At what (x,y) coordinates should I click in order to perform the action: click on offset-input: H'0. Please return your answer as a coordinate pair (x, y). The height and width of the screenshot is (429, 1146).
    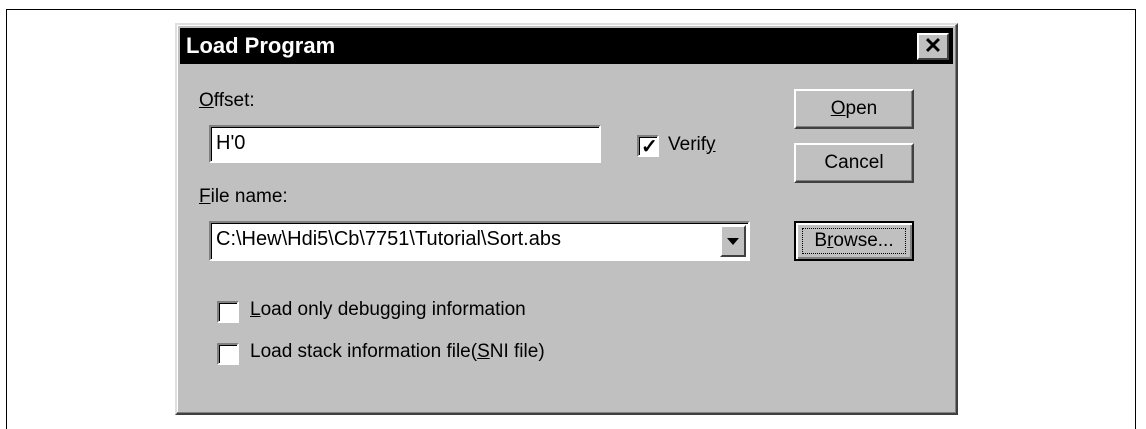
    Looking at the image, I should click on (405, 144).